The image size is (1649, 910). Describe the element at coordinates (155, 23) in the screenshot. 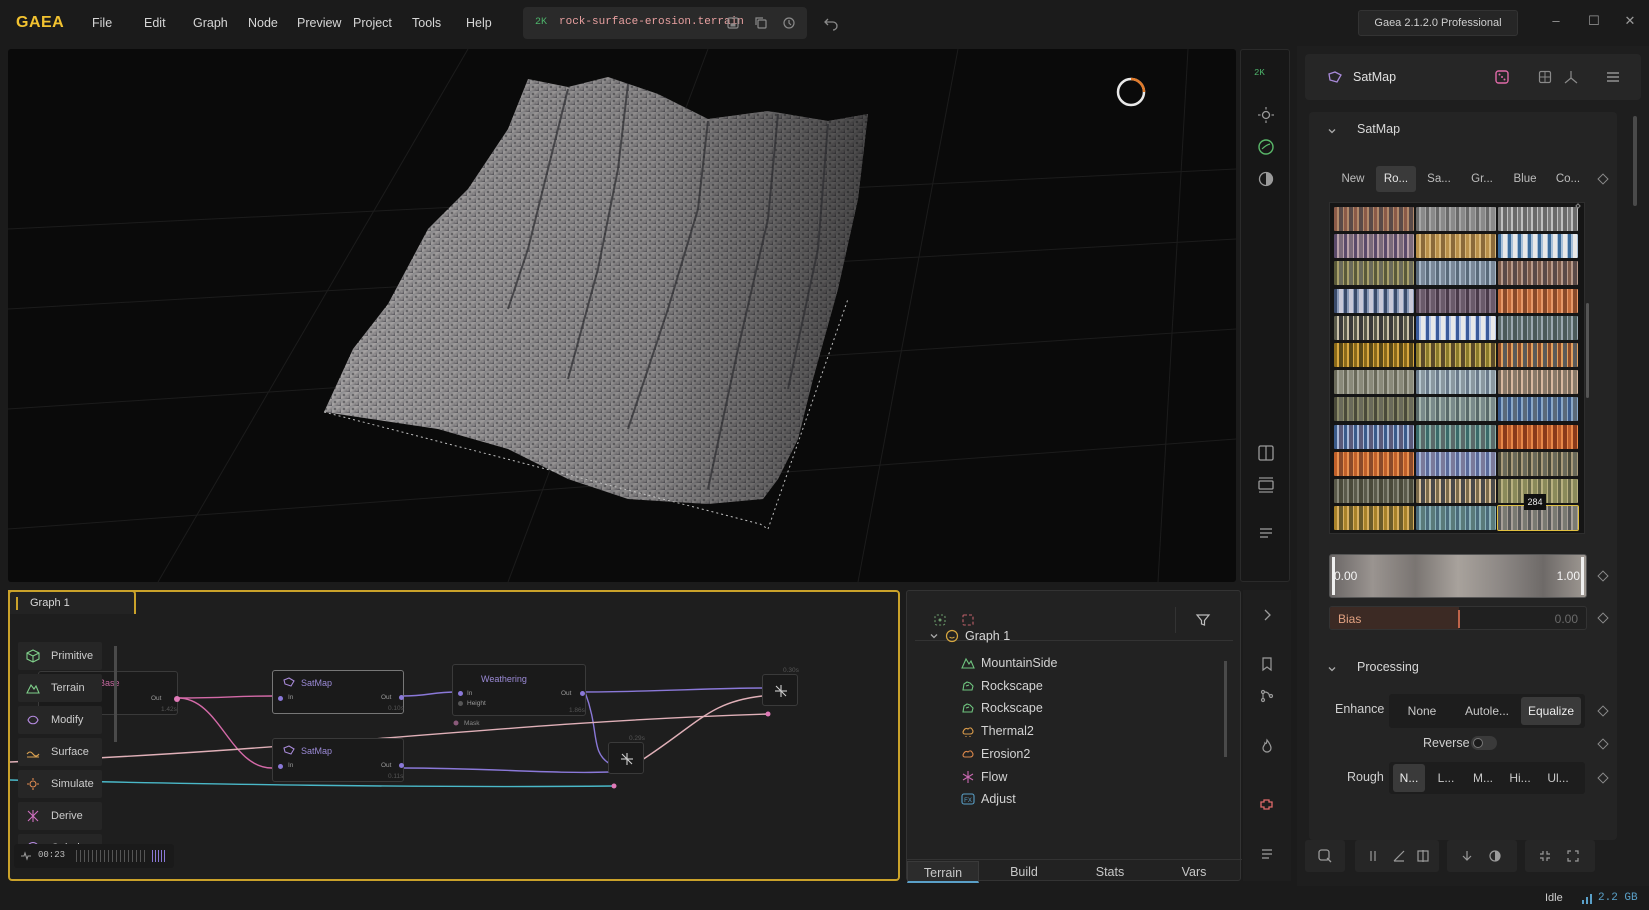

I see `menu-edit: Edit` at that location.